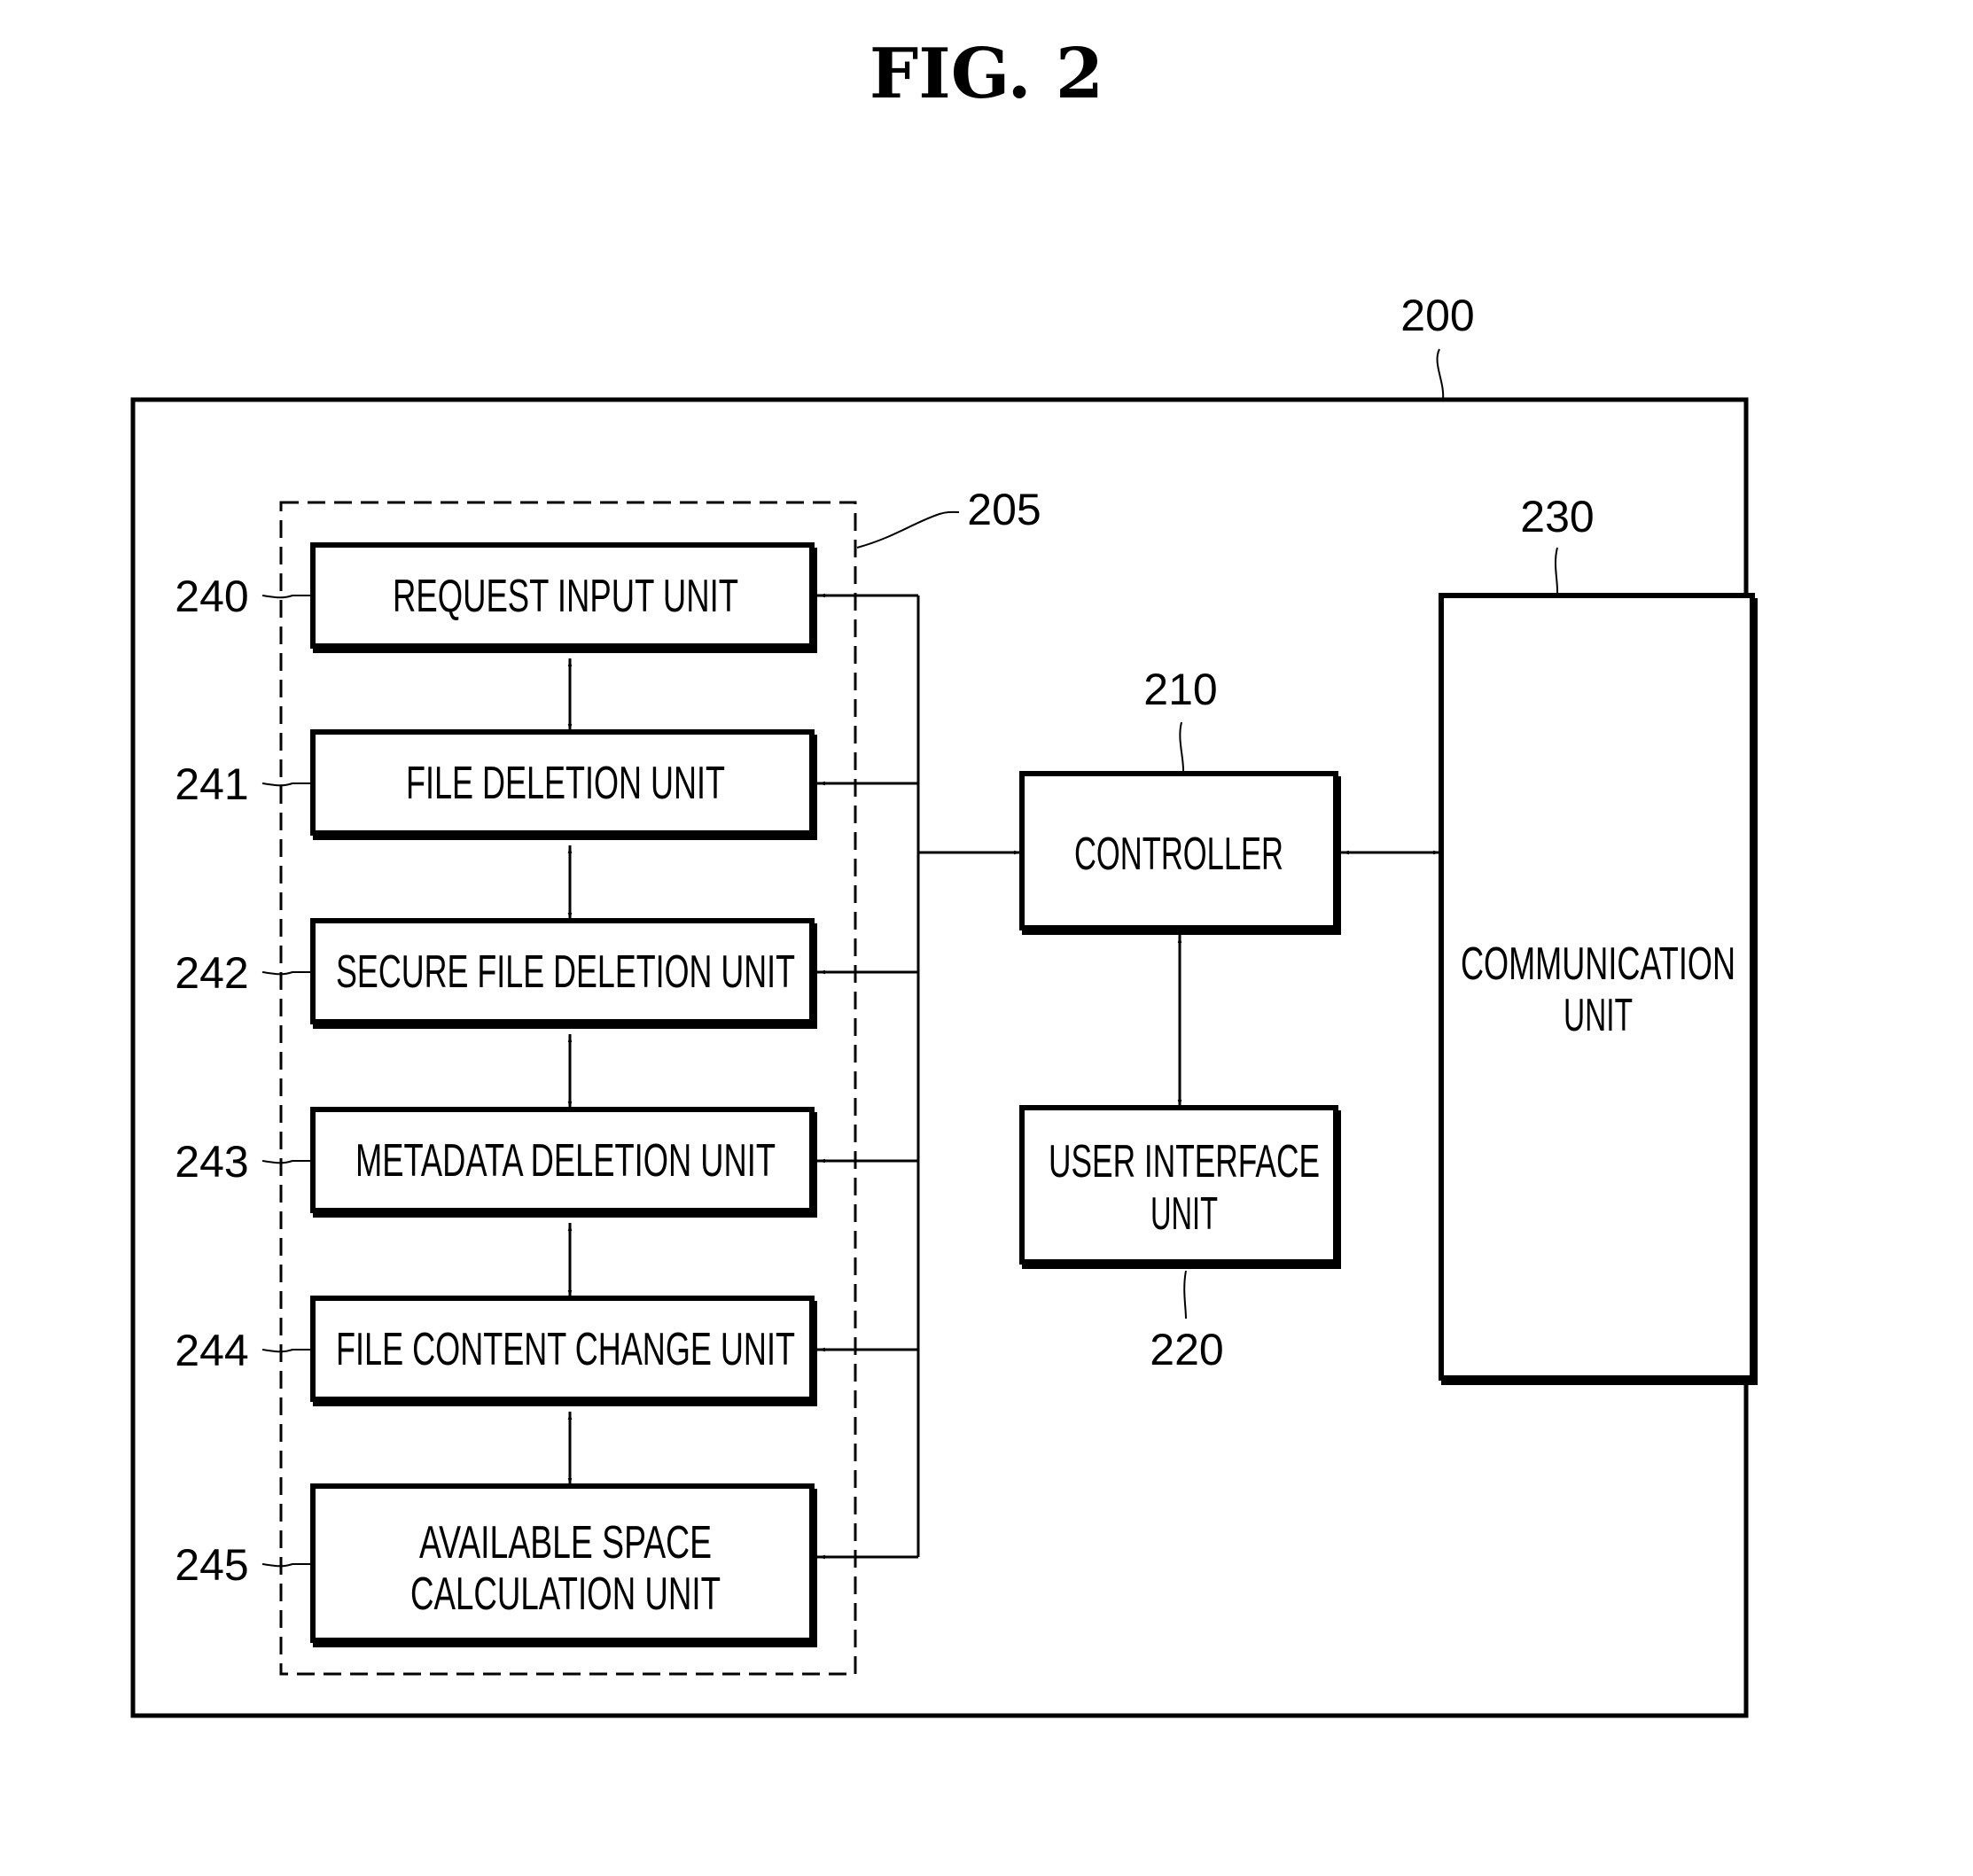 The image size is (1973, 1876). What do you see at coordinates (1185, 1294) in the screenshot?
I see `user-interface-ref-leader` at bounding box center [1185, 1294].